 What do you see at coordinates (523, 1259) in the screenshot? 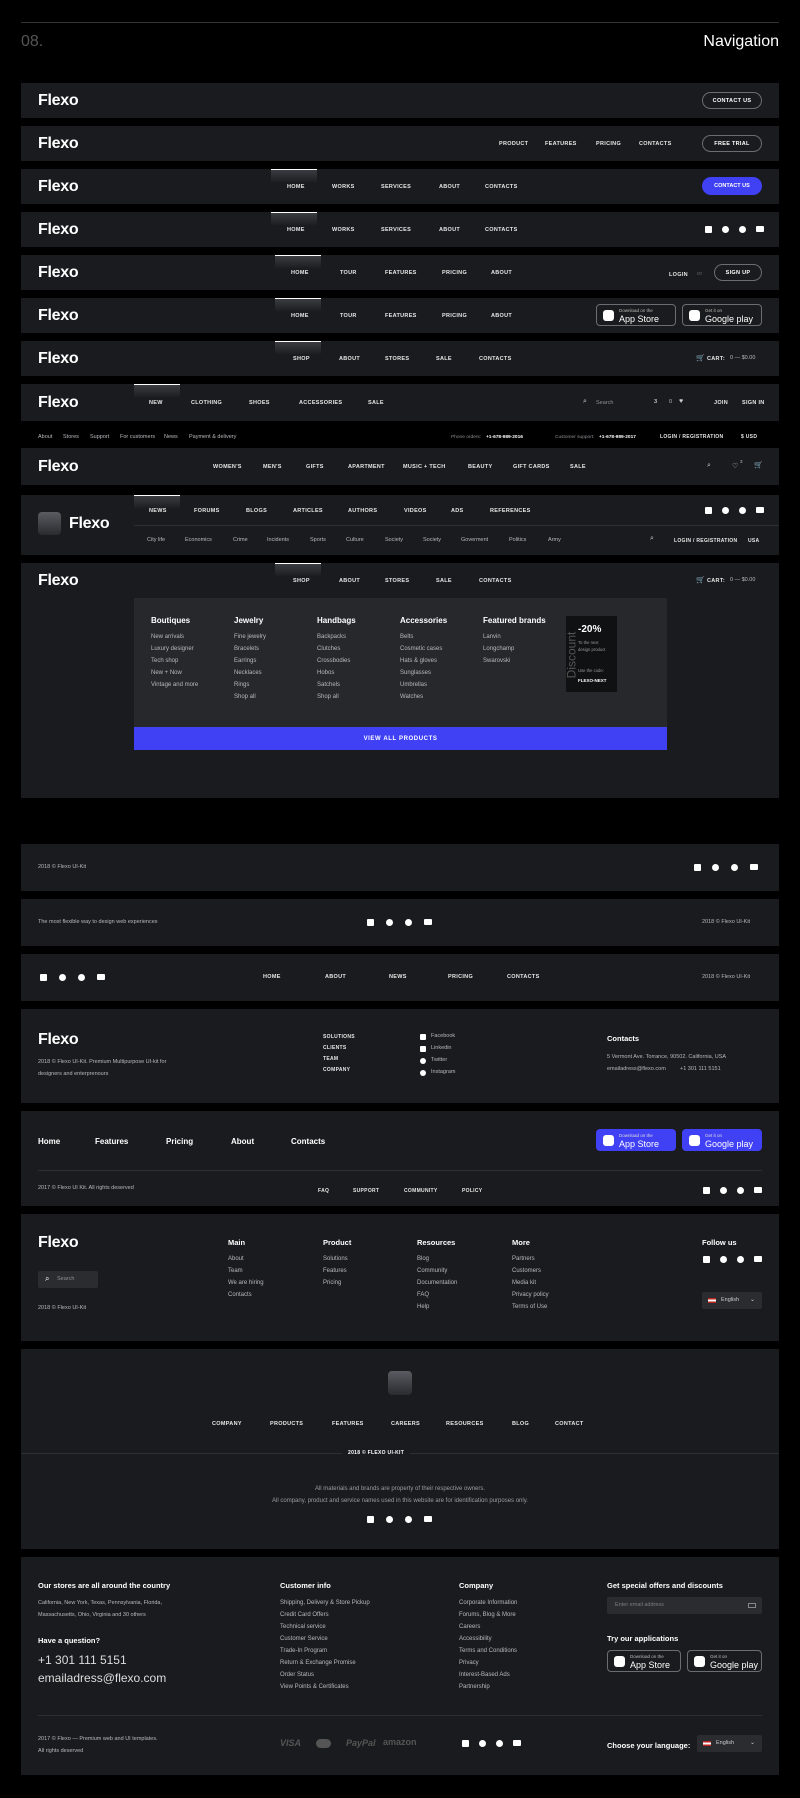
I see `footer-link: Partners` at bounding box center [523, 1259].